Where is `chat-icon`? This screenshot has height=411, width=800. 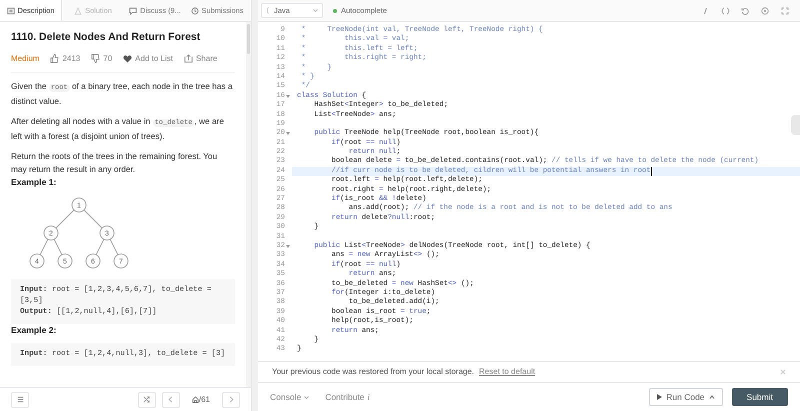
chat-icon is located at coordinates (133, 10).